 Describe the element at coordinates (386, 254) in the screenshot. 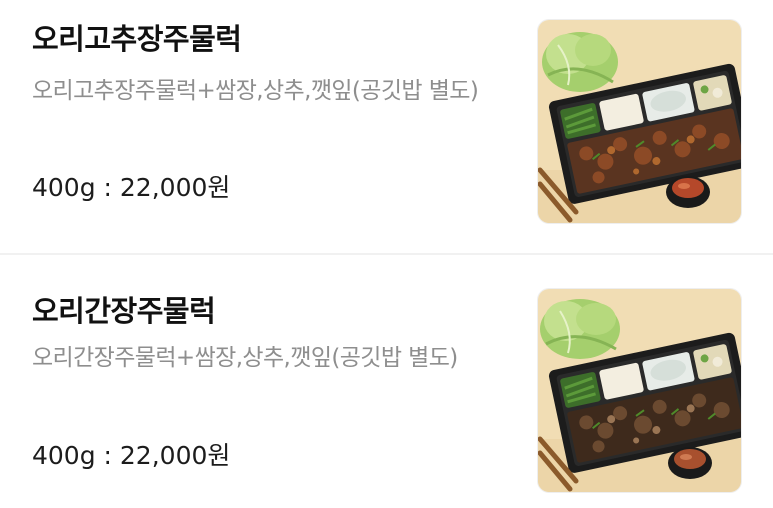

I see `item-divider` at that location.